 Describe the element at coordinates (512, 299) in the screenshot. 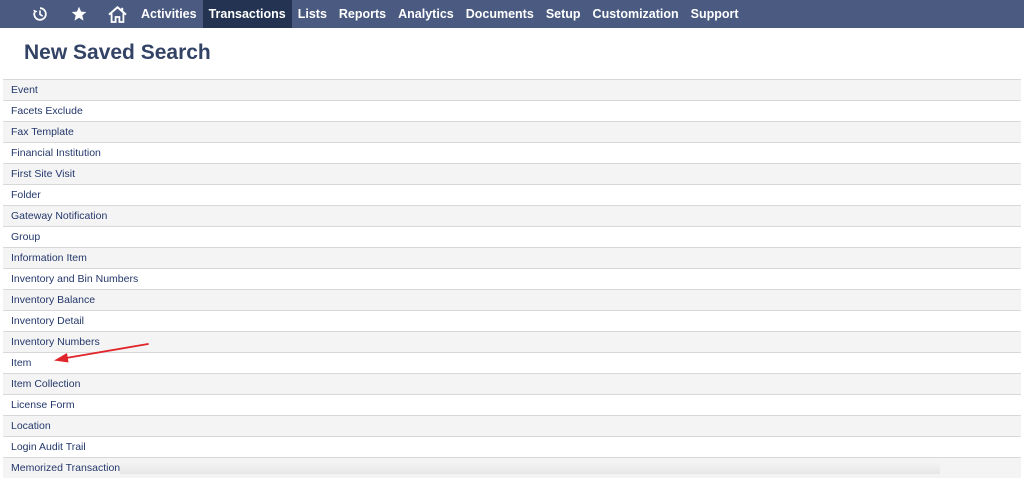

I see `record-type-inventory-balance: Inventory Balance` at that location.